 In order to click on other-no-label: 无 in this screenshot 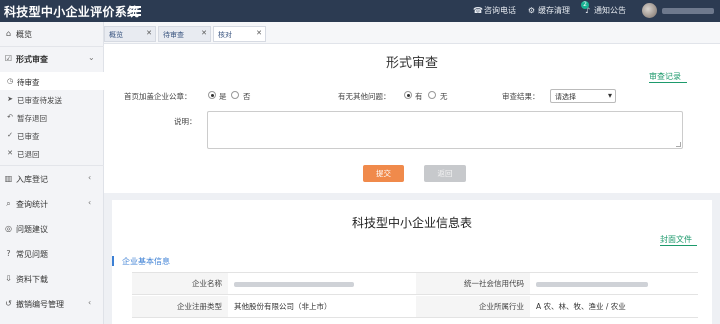, I will do `click(444, 96)`.